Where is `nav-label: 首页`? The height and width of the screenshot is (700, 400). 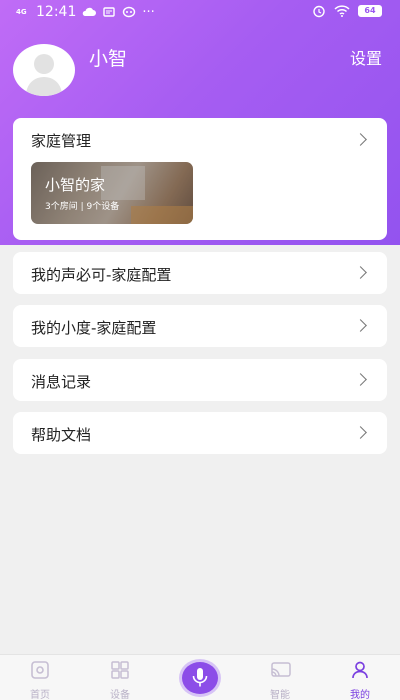 nav-label: 首页 is located at coordinates (40, 695).